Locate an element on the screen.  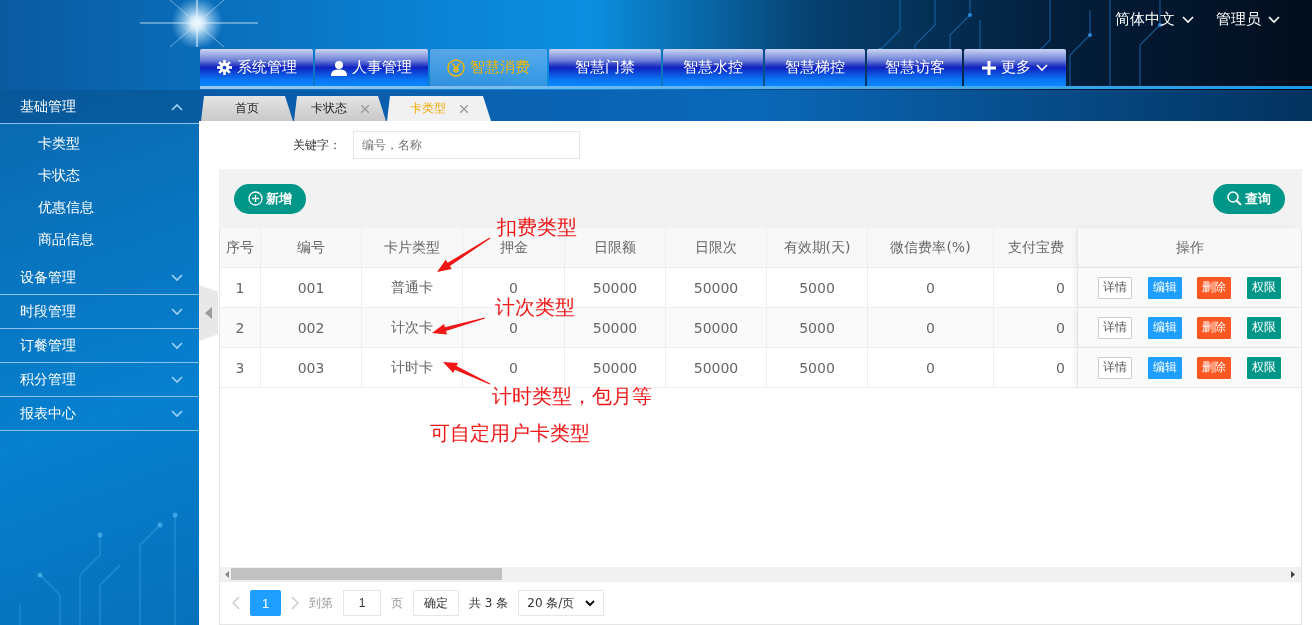
table-cell: 3 is located at coordinates (240, 367).